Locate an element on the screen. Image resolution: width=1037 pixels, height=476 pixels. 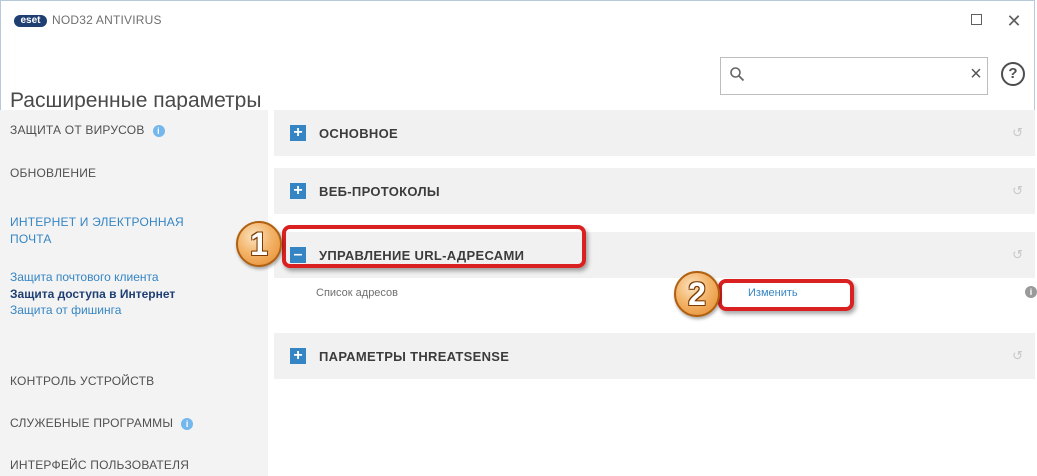
sidebar-item-antivirus: ЗАЩИТА ОТ ВИРУСОВ i is located at coordinates (87, 130).